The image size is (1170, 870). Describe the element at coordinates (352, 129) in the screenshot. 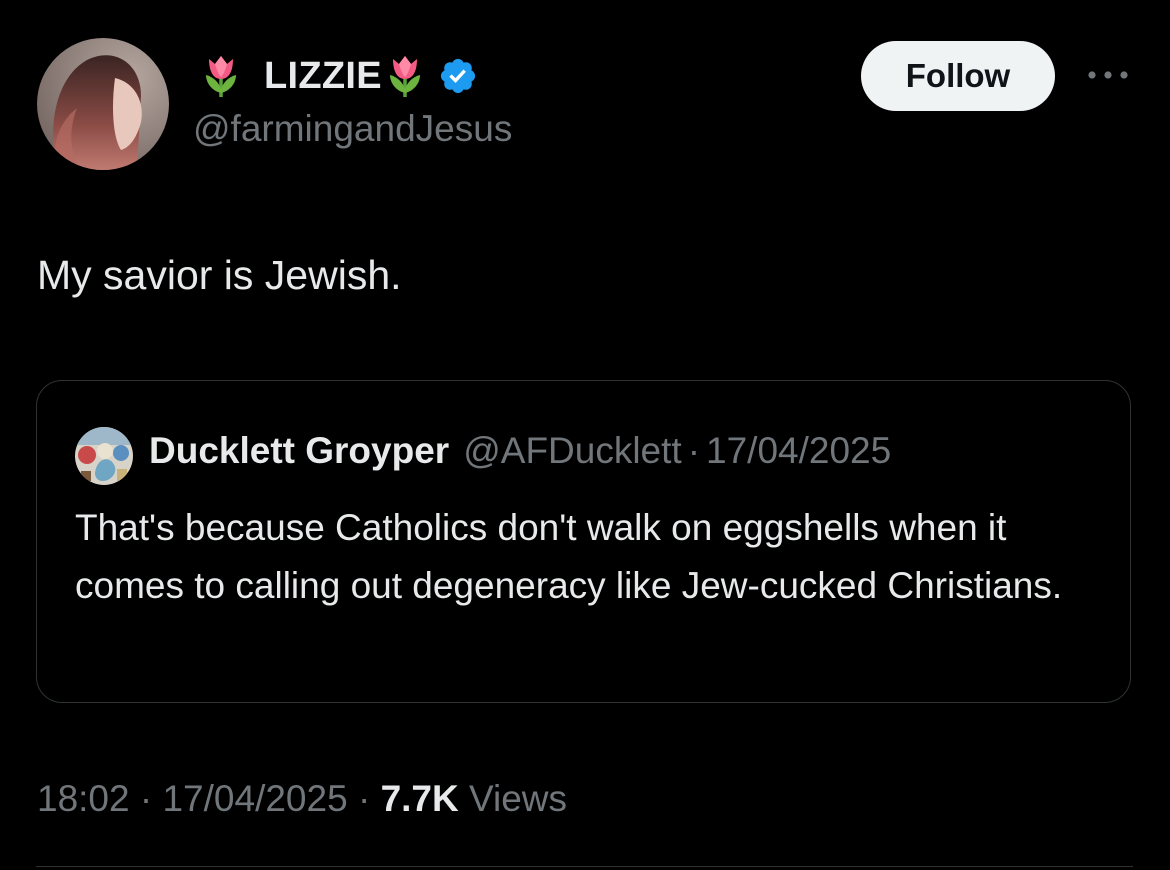

I see `author-handle: @farmingandJesus` at that location.